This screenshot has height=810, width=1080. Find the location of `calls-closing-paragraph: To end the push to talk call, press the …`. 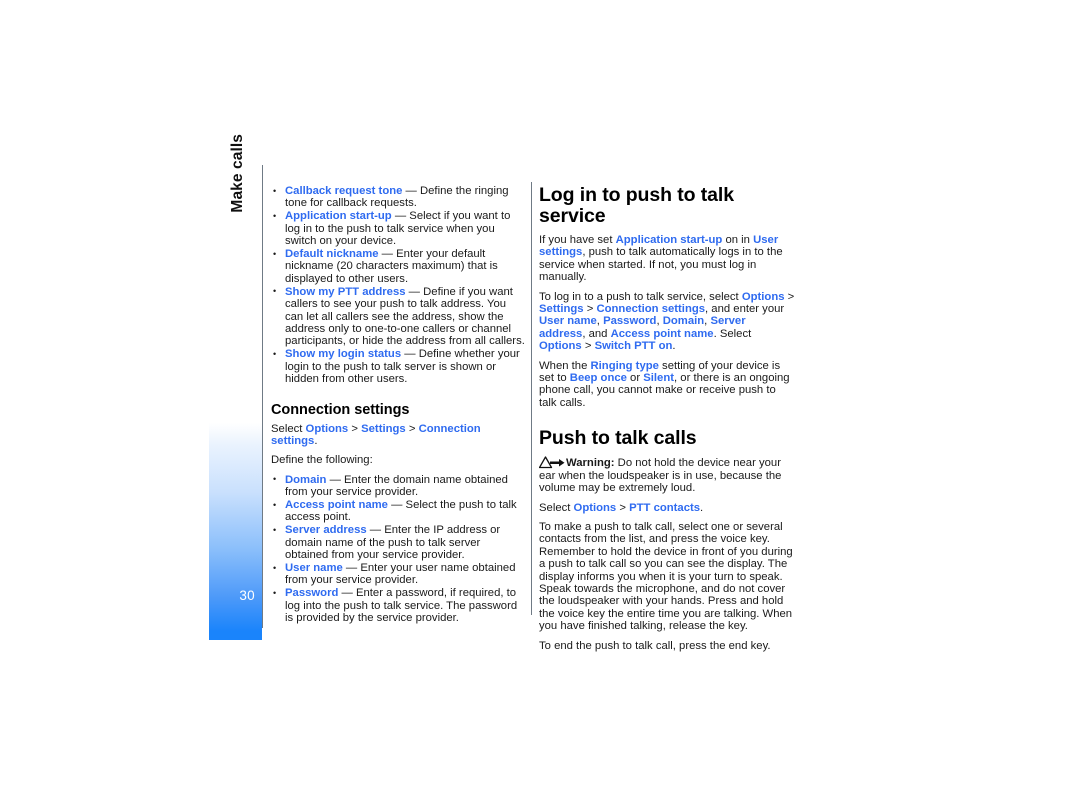

calls-closing-paragraph: To end the push to talk call, press the … is located at coordinates (655, 645).